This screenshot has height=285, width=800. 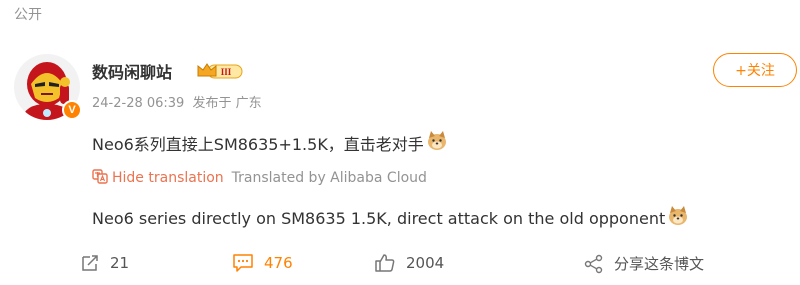 I want to click on hide-translation-label: Hide translation, so click(x=168, y=178).